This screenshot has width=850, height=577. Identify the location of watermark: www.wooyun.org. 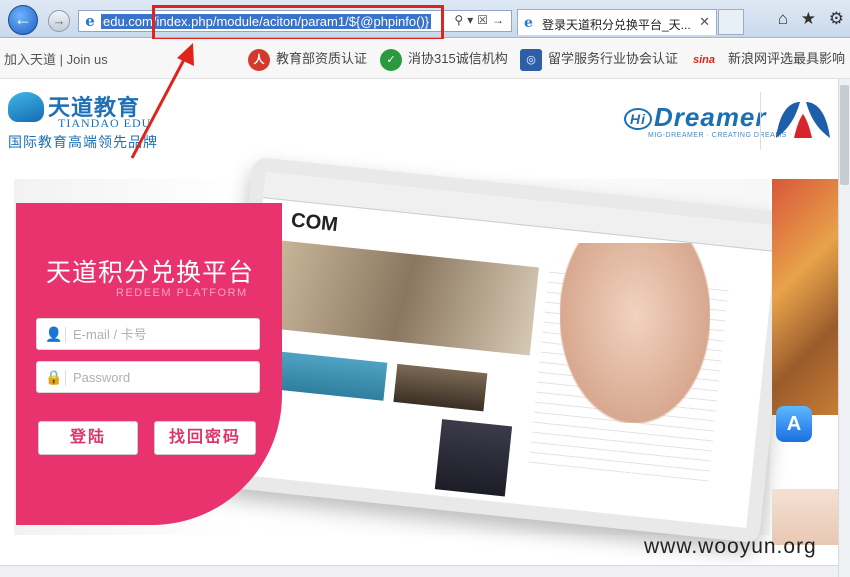
(730, 546).